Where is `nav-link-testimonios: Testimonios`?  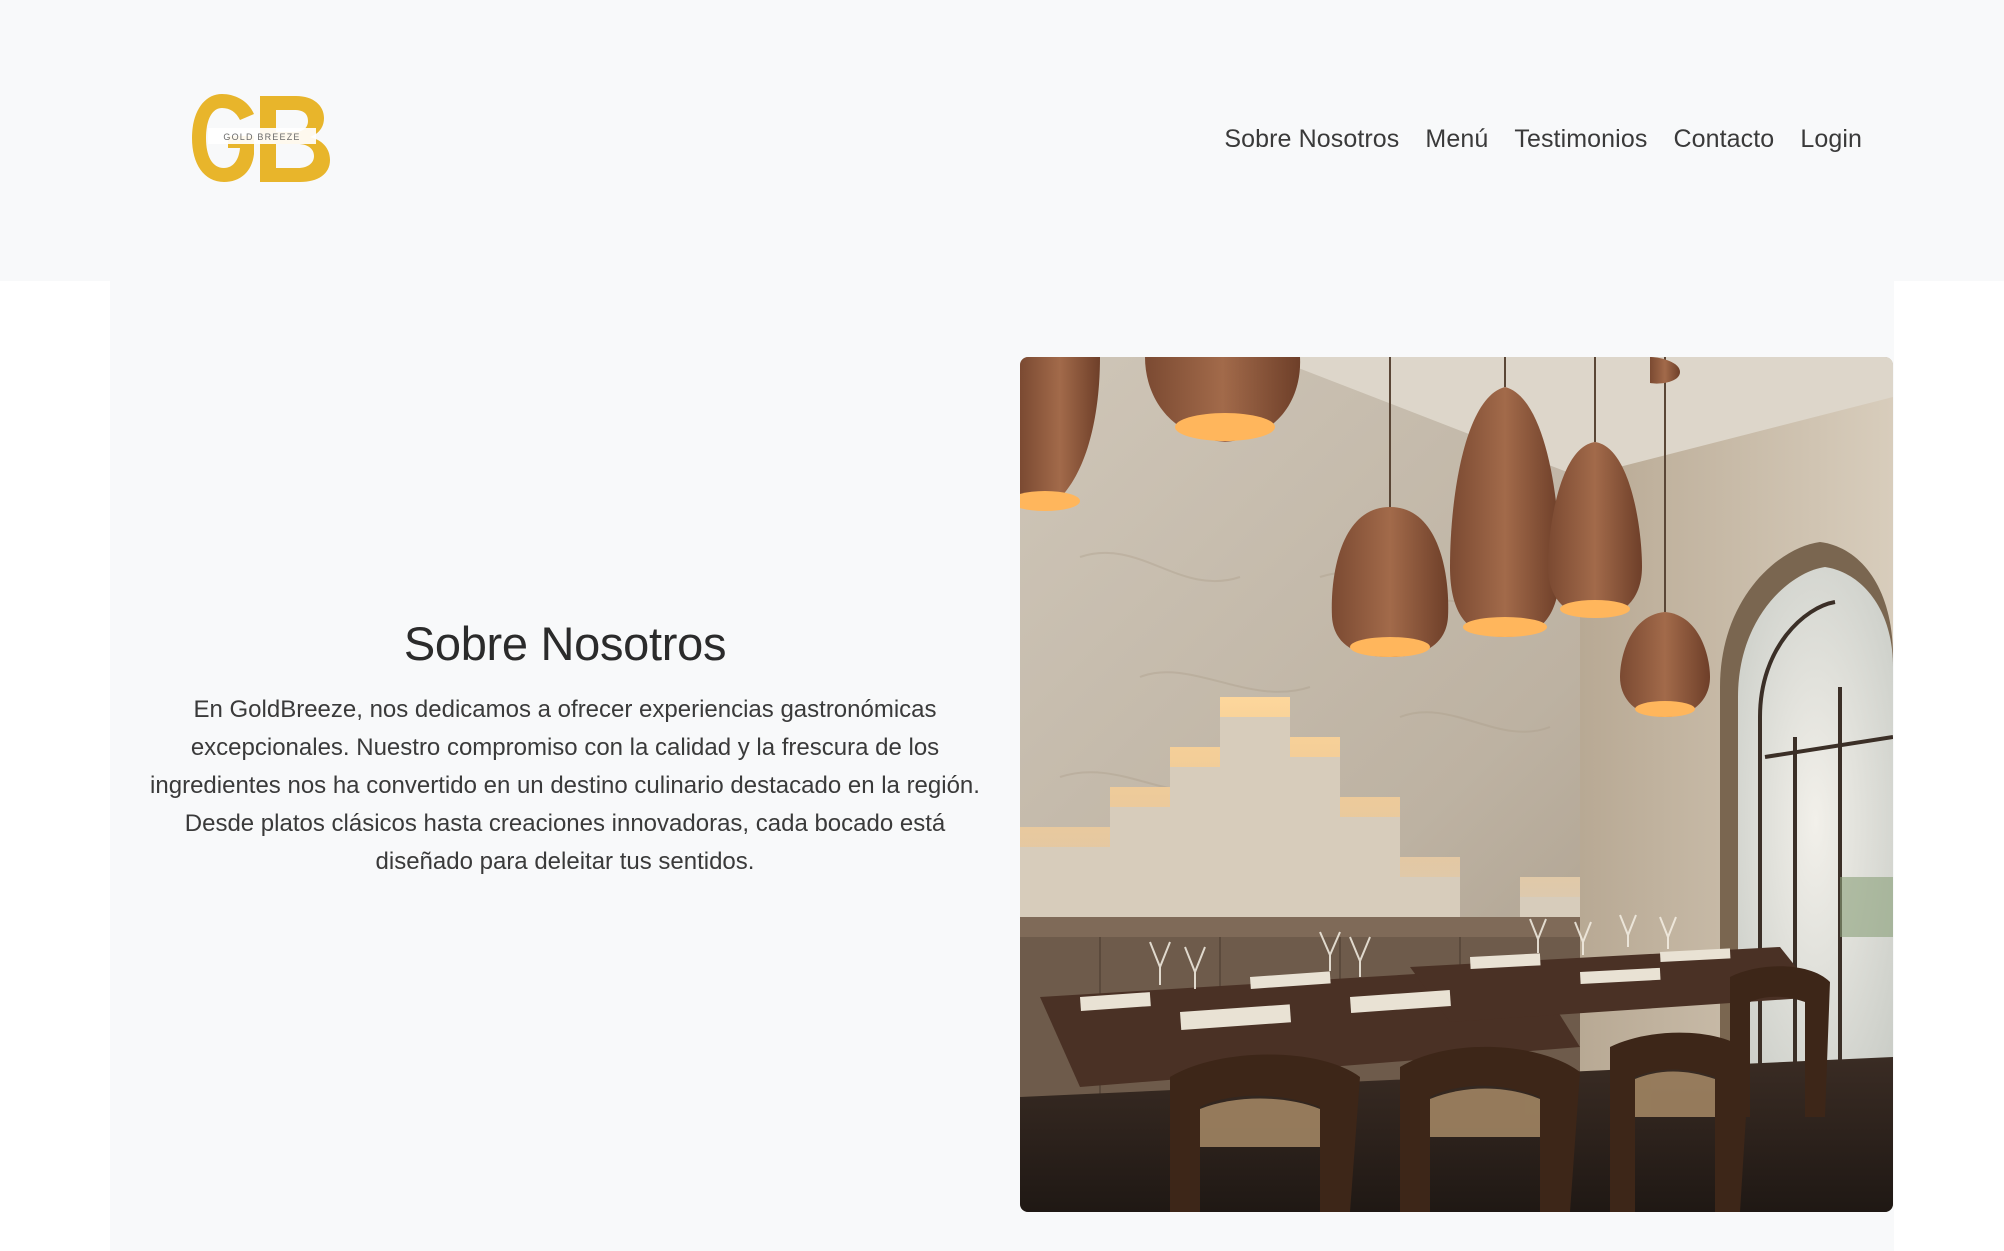 nav-link-testimonios: Testimonios is located at coordinates (1580, 139).